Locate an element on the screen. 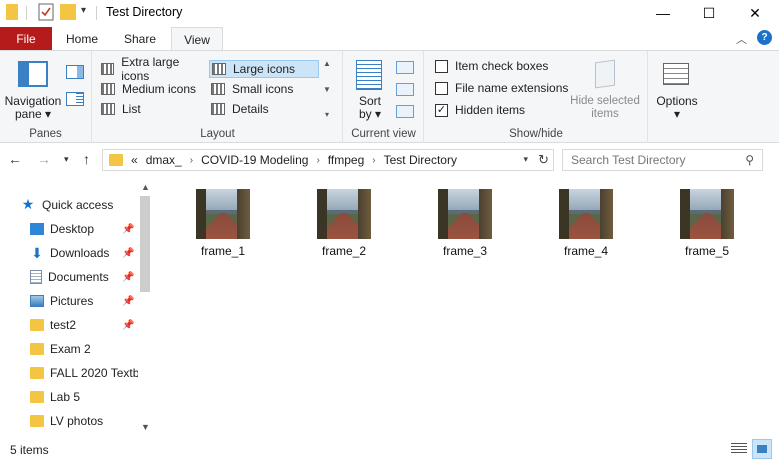  file-name: frame_3 is located at coordinates (465, 251).